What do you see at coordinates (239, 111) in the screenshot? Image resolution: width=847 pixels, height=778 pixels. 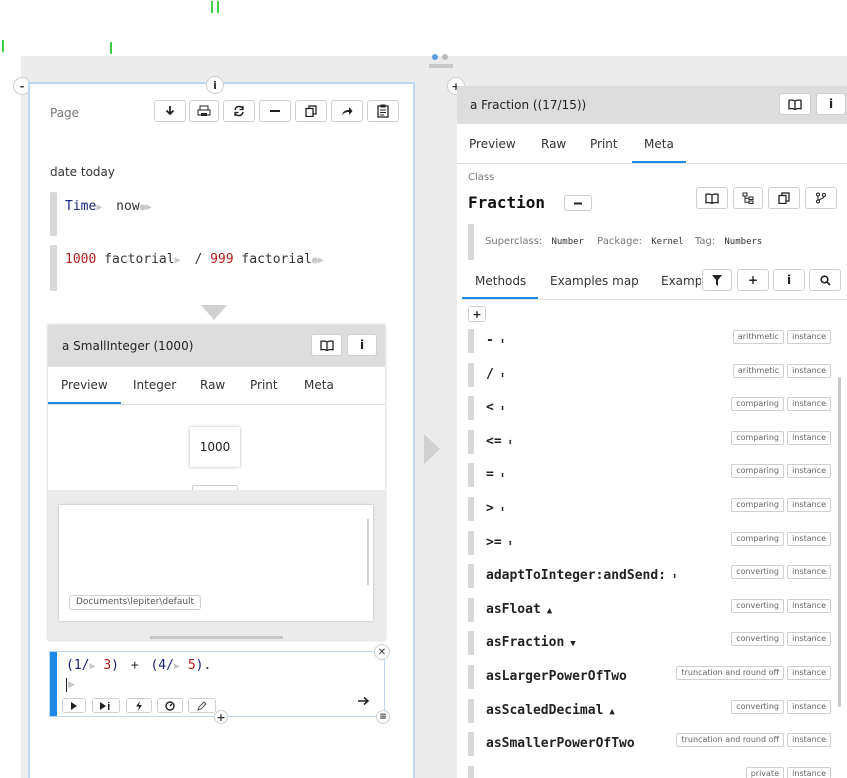 I see `refresh-icon` at bounding box center [239, 111].